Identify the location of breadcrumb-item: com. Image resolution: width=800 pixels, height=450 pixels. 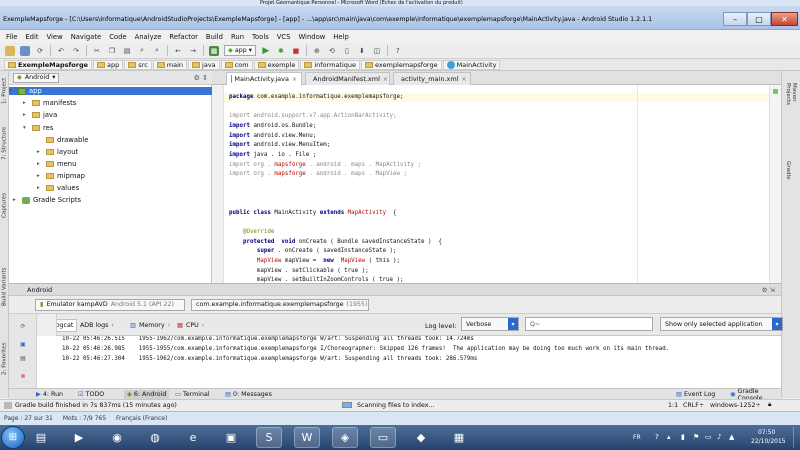
(236, 64).